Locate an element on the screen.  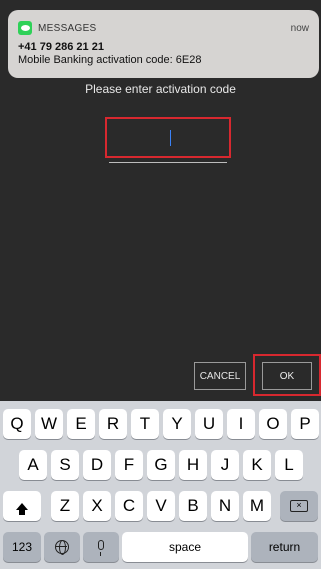
key-u: U is located at coordinates (209, 424).